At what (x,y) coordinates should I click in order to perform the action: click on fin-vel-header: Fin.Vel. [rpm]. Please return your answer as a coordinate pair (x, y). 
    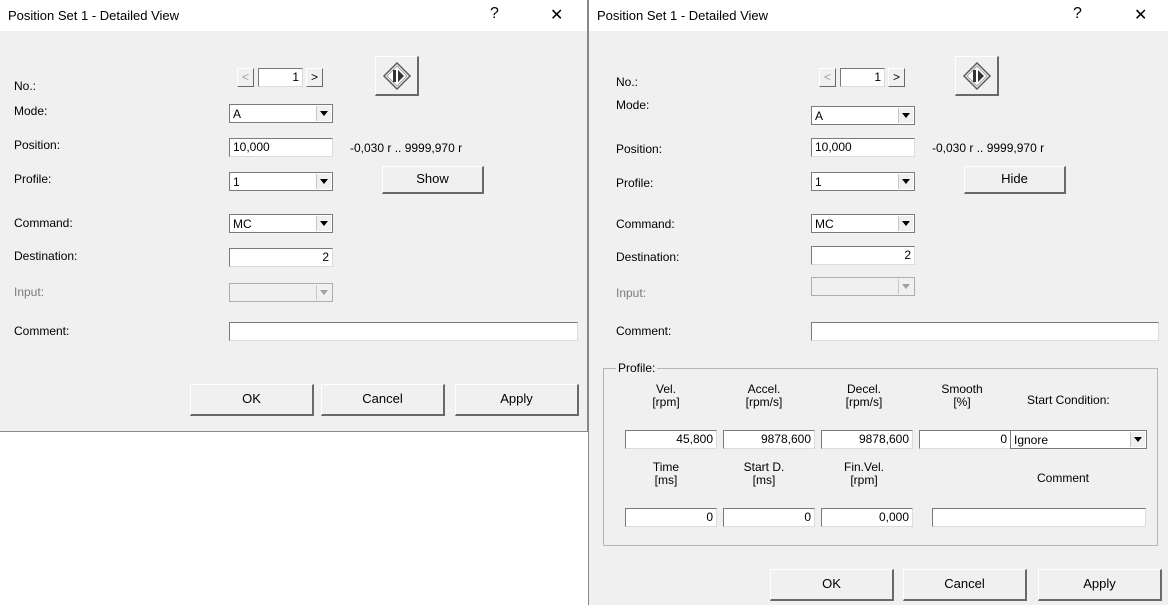
    Looking at the image, I should click on (864, 474).